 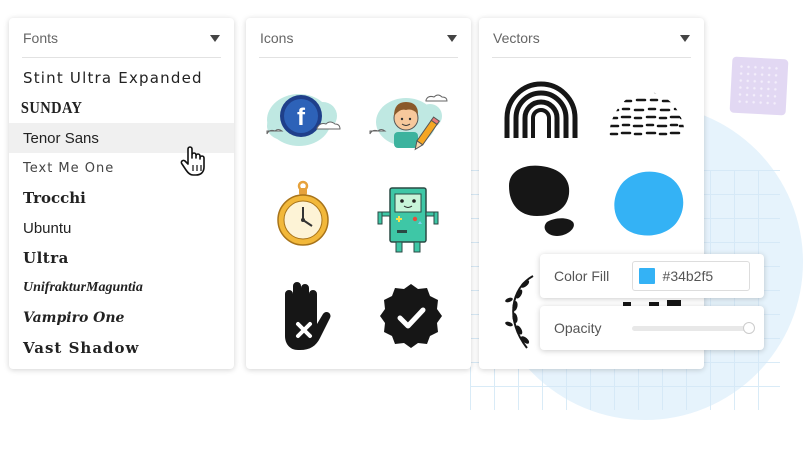 What do you see at coordinates (358, 38) in the screenshot?
I see `icons-panel-header: Icons` at bounding box center [358, 38].